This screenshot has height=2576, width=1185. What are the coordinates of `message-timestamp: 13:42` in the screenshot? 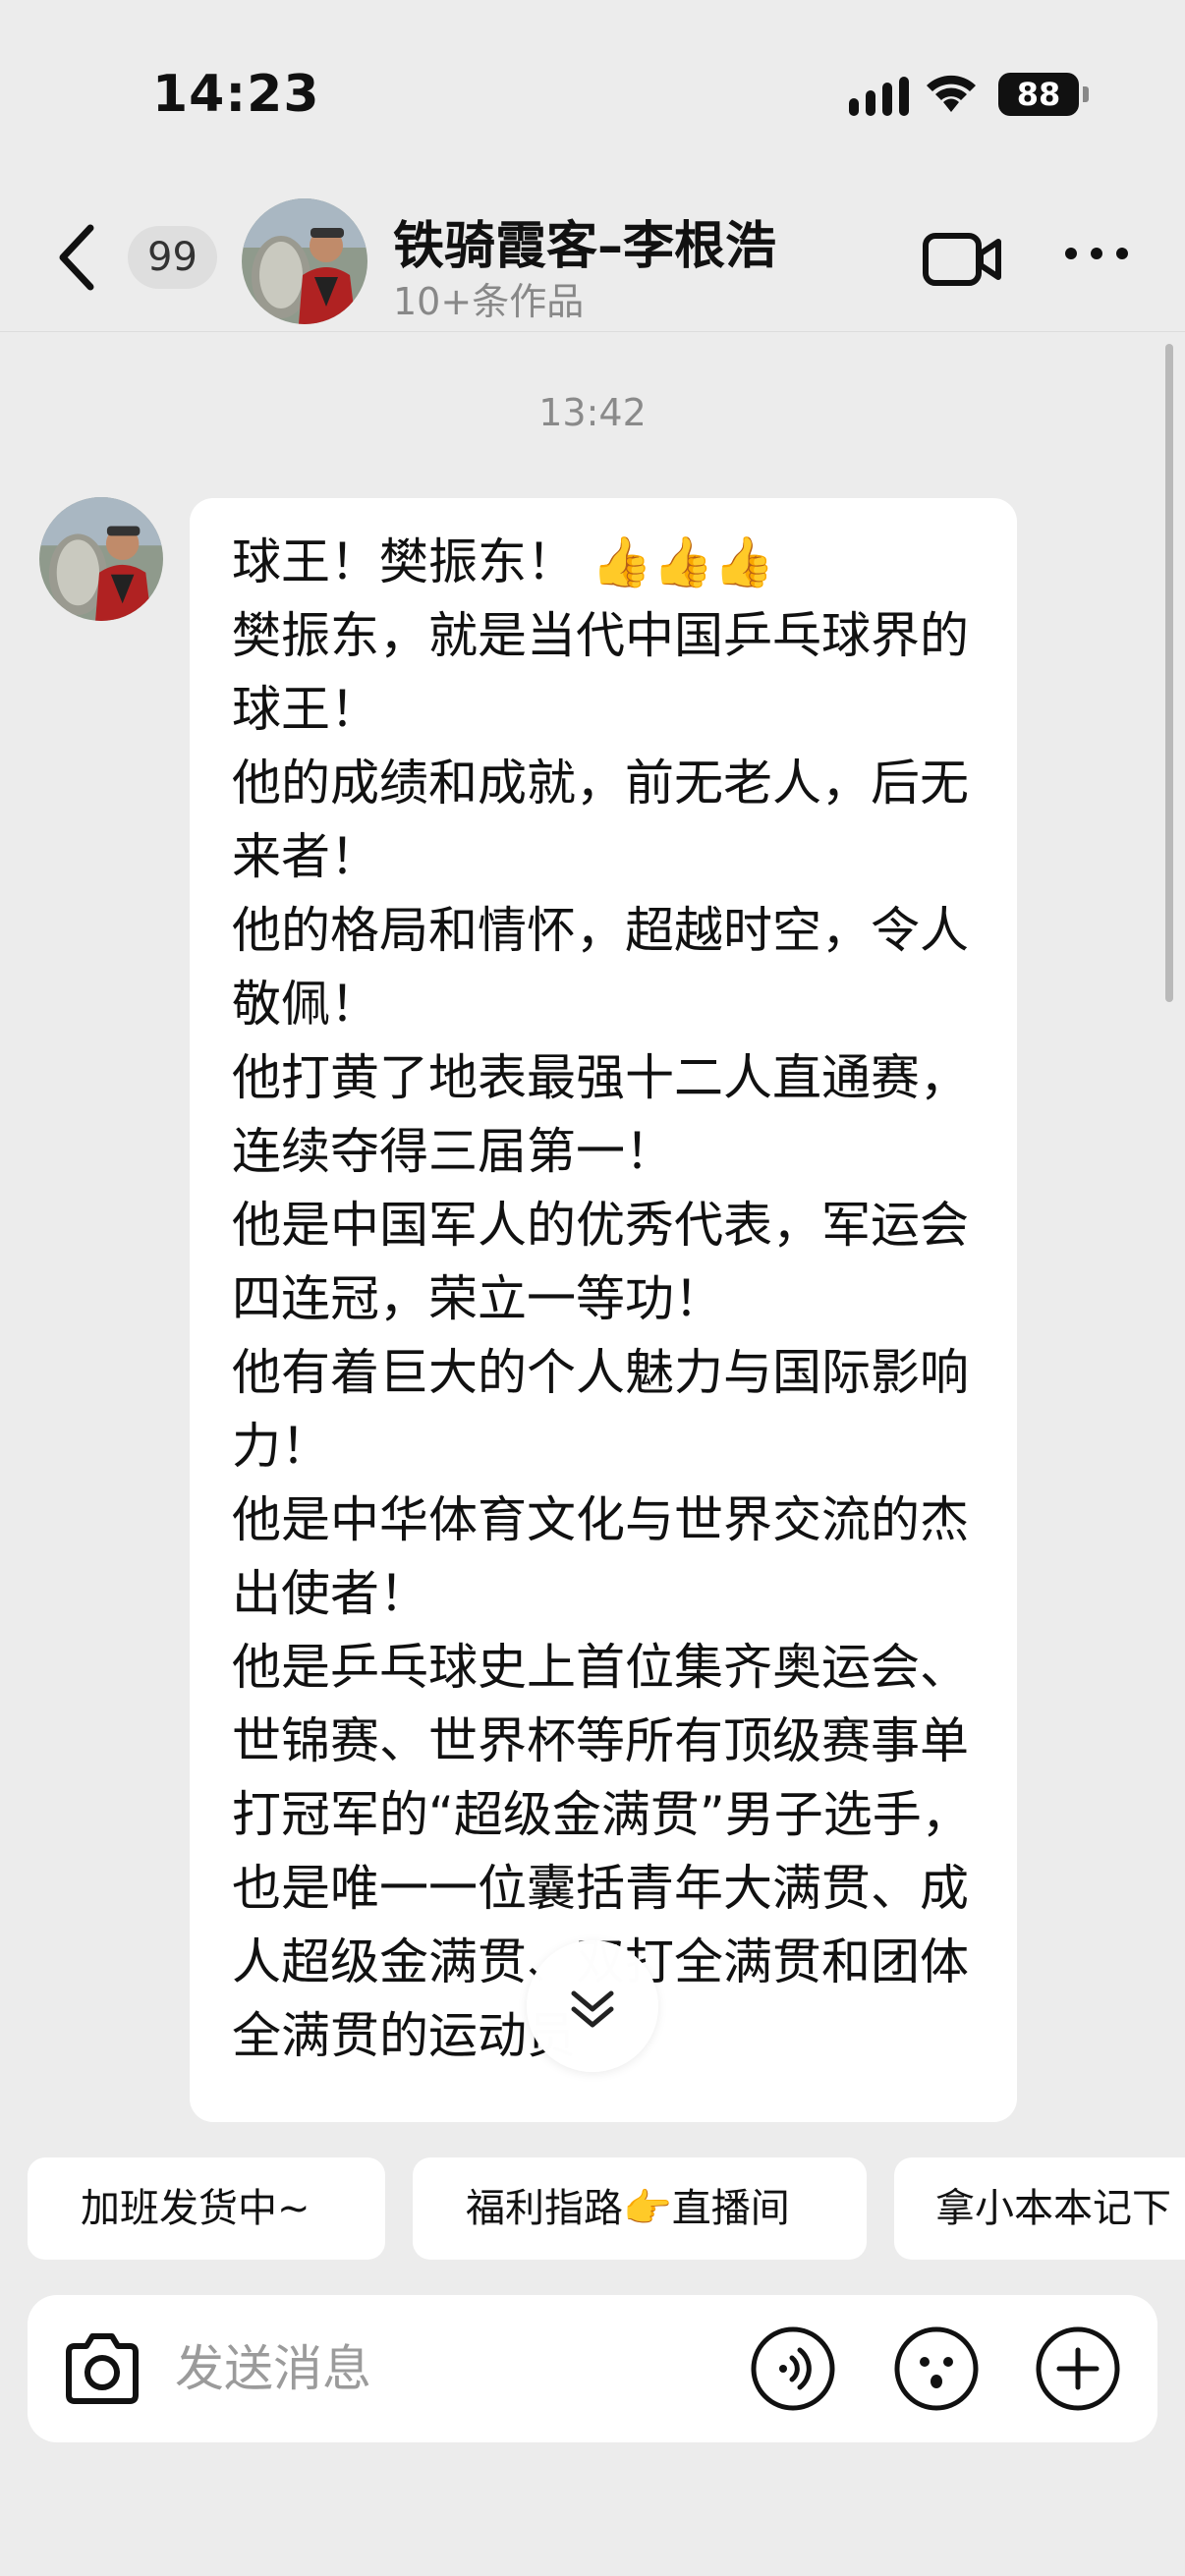 It's located at (592, 412).